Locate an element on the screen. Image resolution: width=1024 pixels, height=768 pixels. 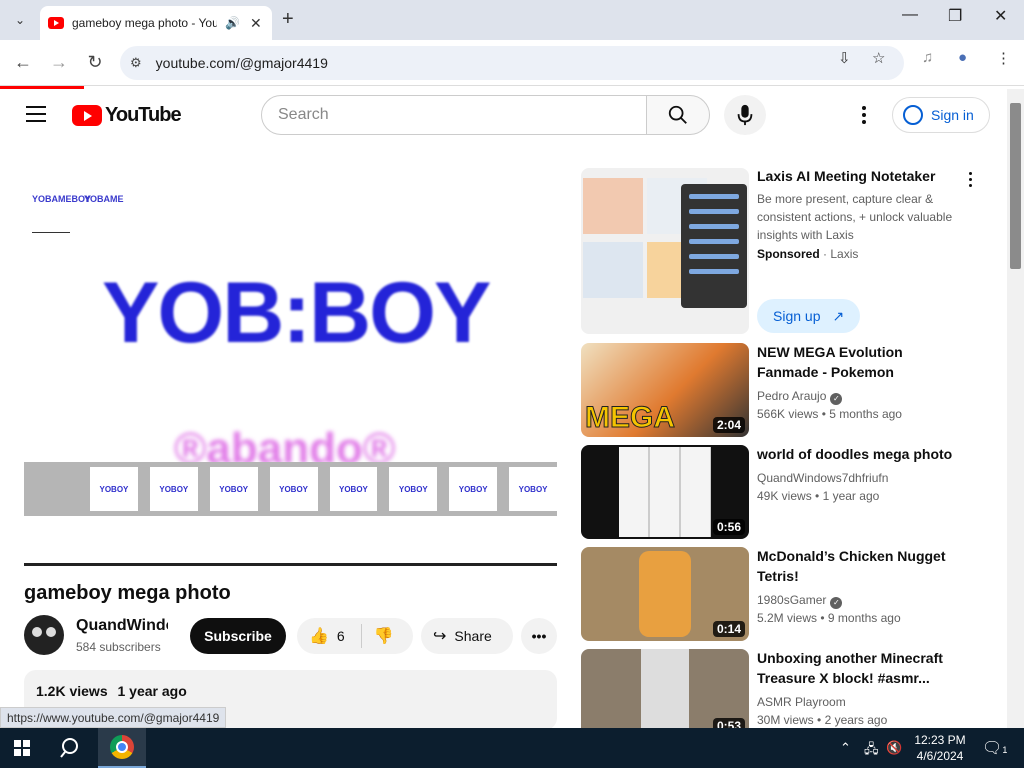
network-icon: 🖧 is located at coordinates (871, 751).